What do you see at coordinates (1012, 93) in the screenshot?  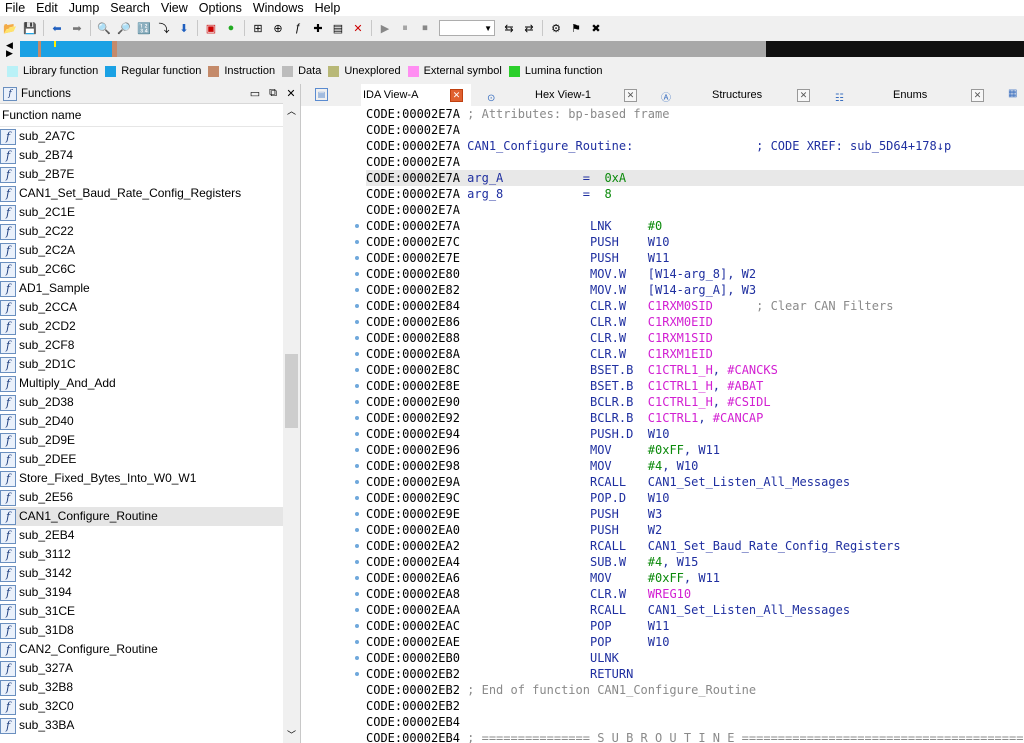 I see `imports-icon: ▦` at bounding box center [1012, 93].